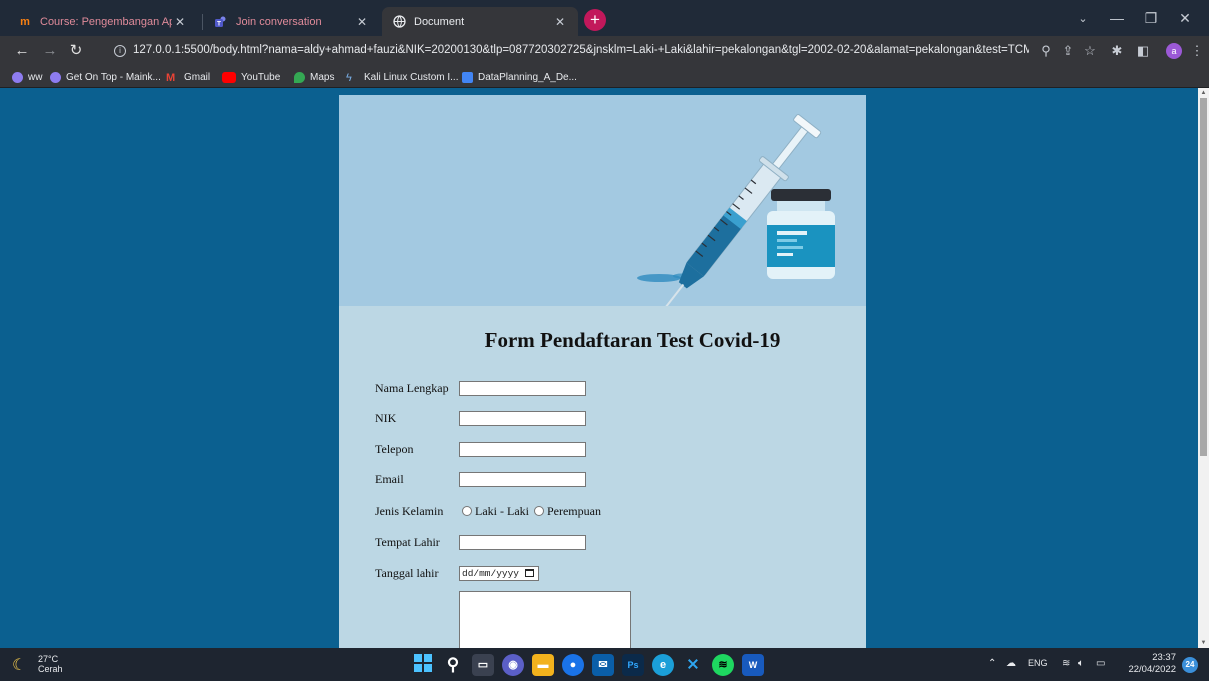 Image resolution: width=1209 pixels, height=681 pixels. Describe the element at coordinates (502, 510) in the screenshot. I see `radio-label-laki-laki: Laki - Laki` at that location.